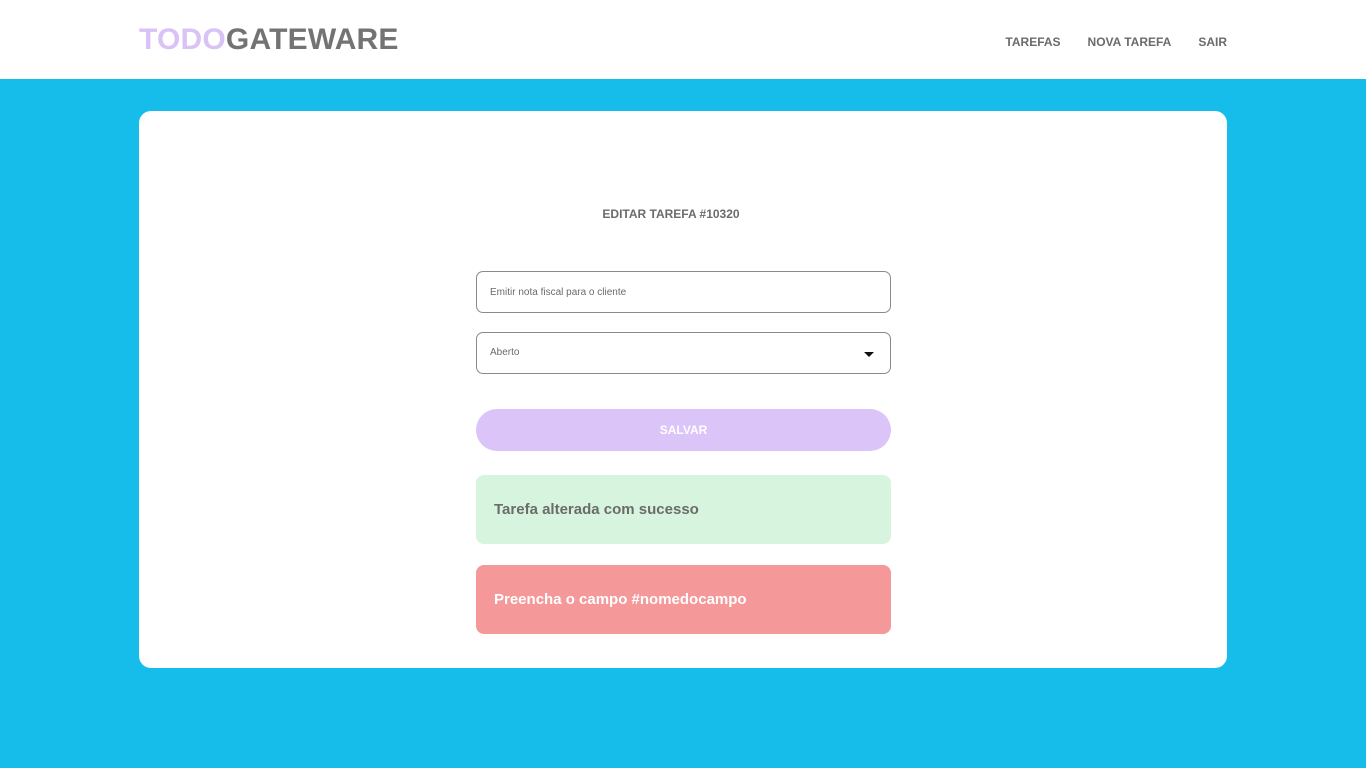 This screenshot has width=1366, height=768. Describe the element at coordinates (1130, 42) in the screenshot. I see `nav-link-nova-tarefa: NOVA TAREFA` at that location.